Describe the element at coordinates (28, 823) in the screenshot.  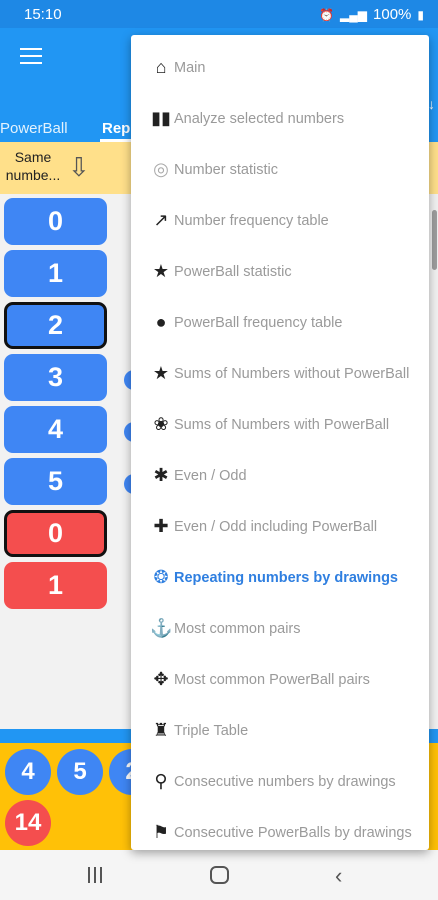
I see `powerball: 14` at that location.